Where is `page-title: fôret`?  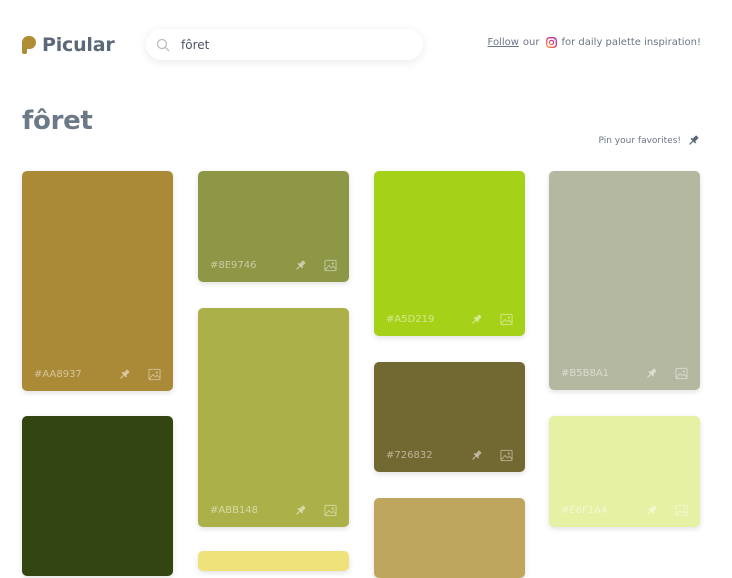
page-title: fôret is located at coordinates (57, 121).